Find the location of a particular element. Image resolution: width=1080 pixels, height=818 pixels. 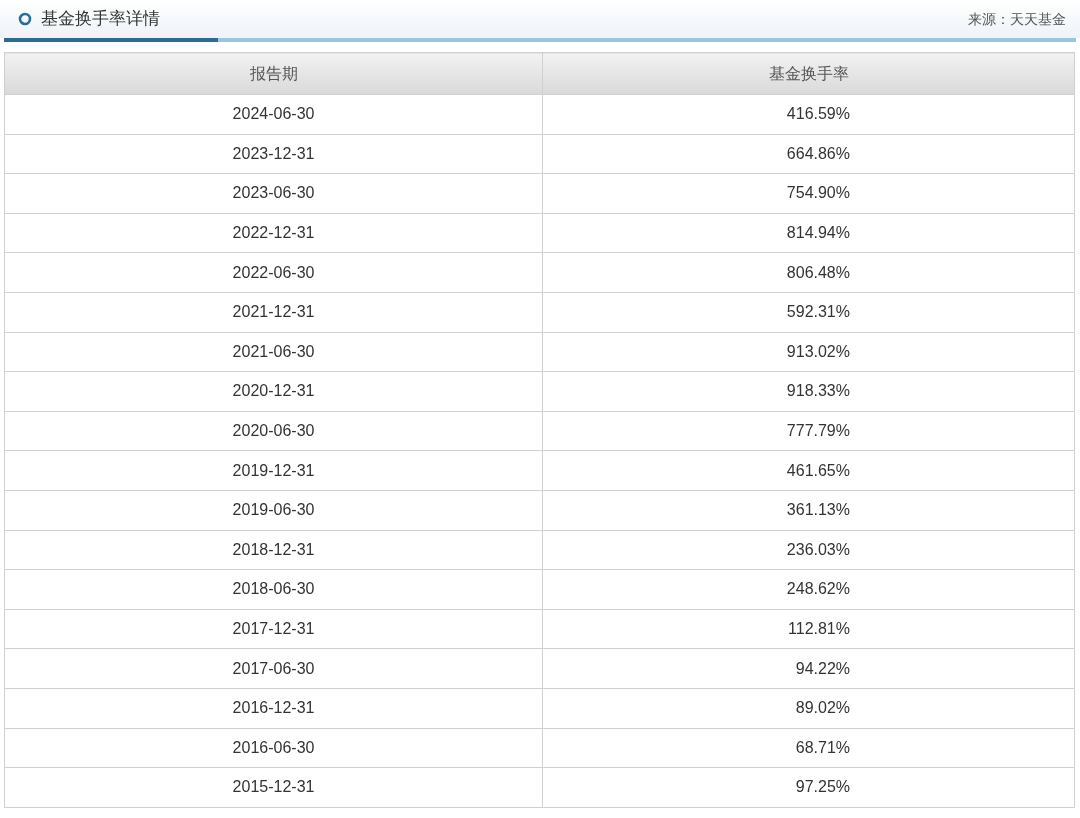

table-cell: 913.02% is located at coordinates (808, 352).